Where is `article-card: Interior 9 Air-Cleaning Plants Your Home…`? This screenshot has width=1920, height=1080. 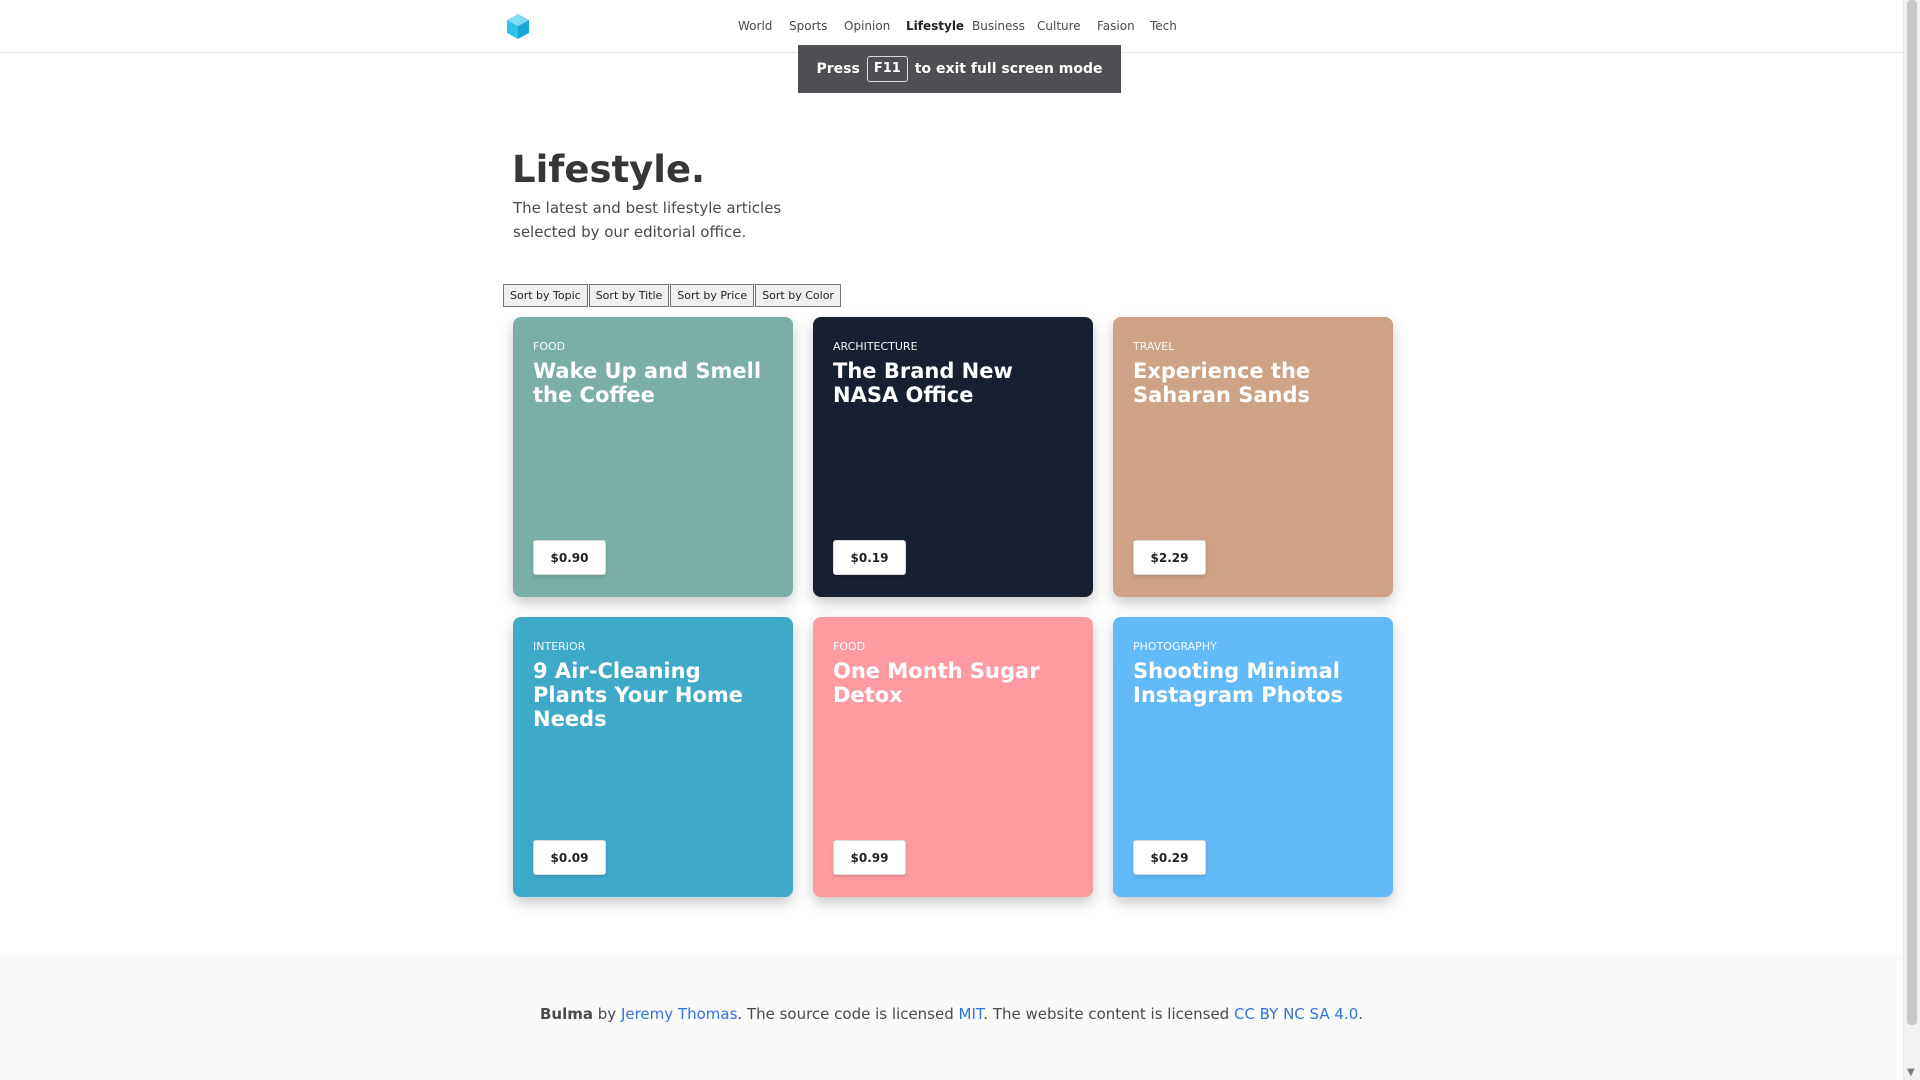
article-card: Interior 9 Air-Cleaning Plants Your Home… is located at coordinates (653, 757).